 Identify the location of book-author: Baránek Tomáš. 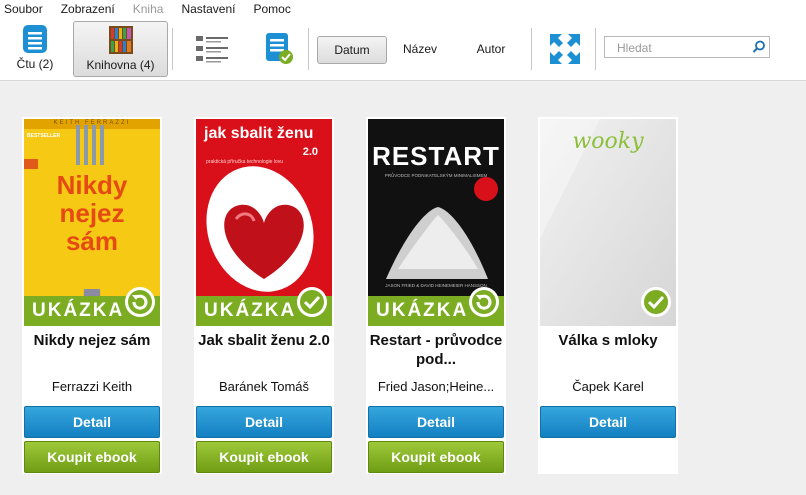
(264, 386).